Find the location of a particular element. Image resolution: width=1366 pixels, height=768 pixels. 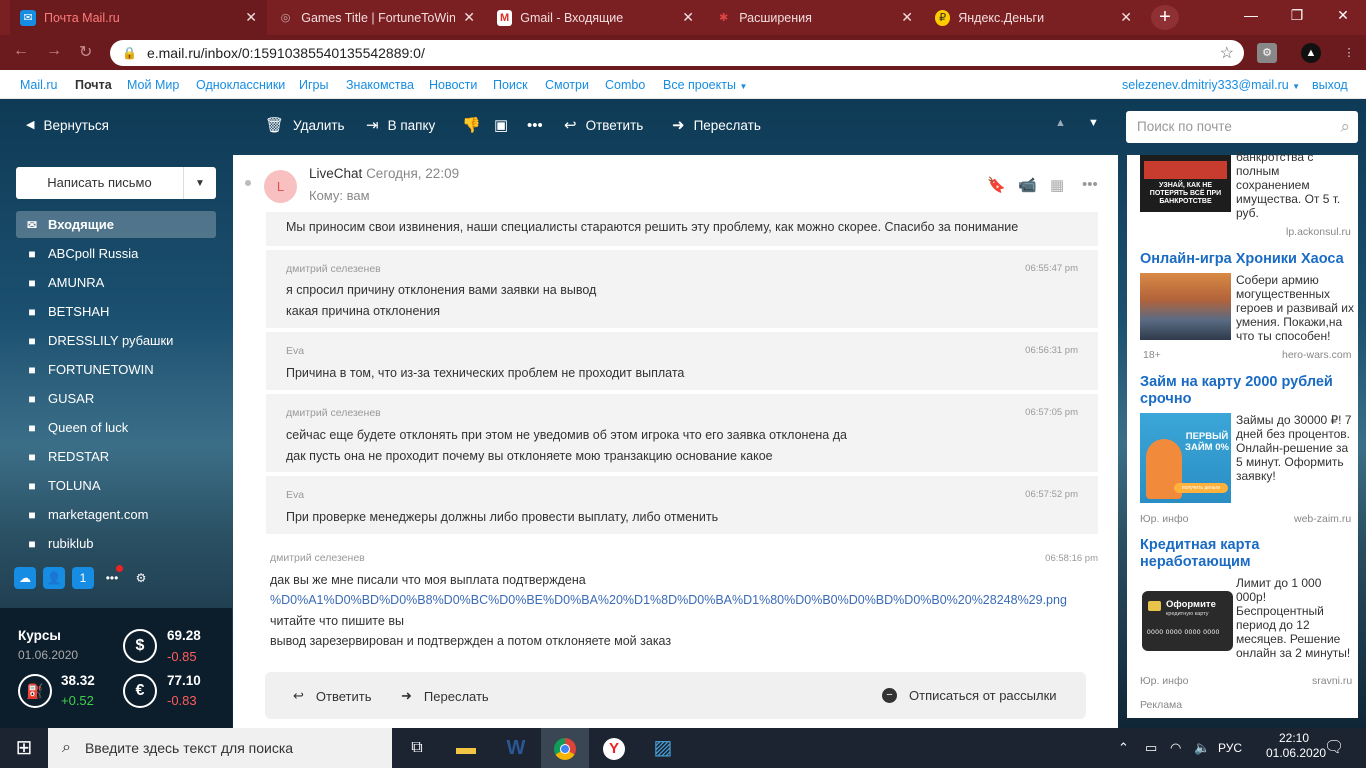

tray-chevron-up-icon: ⌃ is located at coordinates (1123, 748).